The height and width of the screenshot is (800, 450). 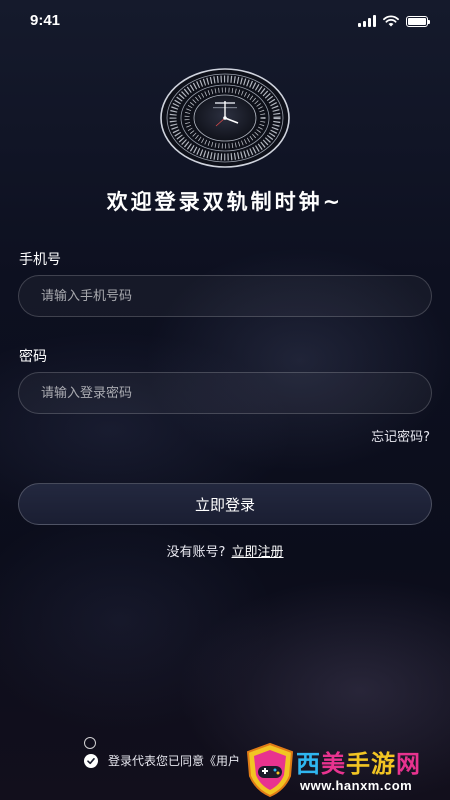 I want to click on password-input, so click(x=225, y=393).